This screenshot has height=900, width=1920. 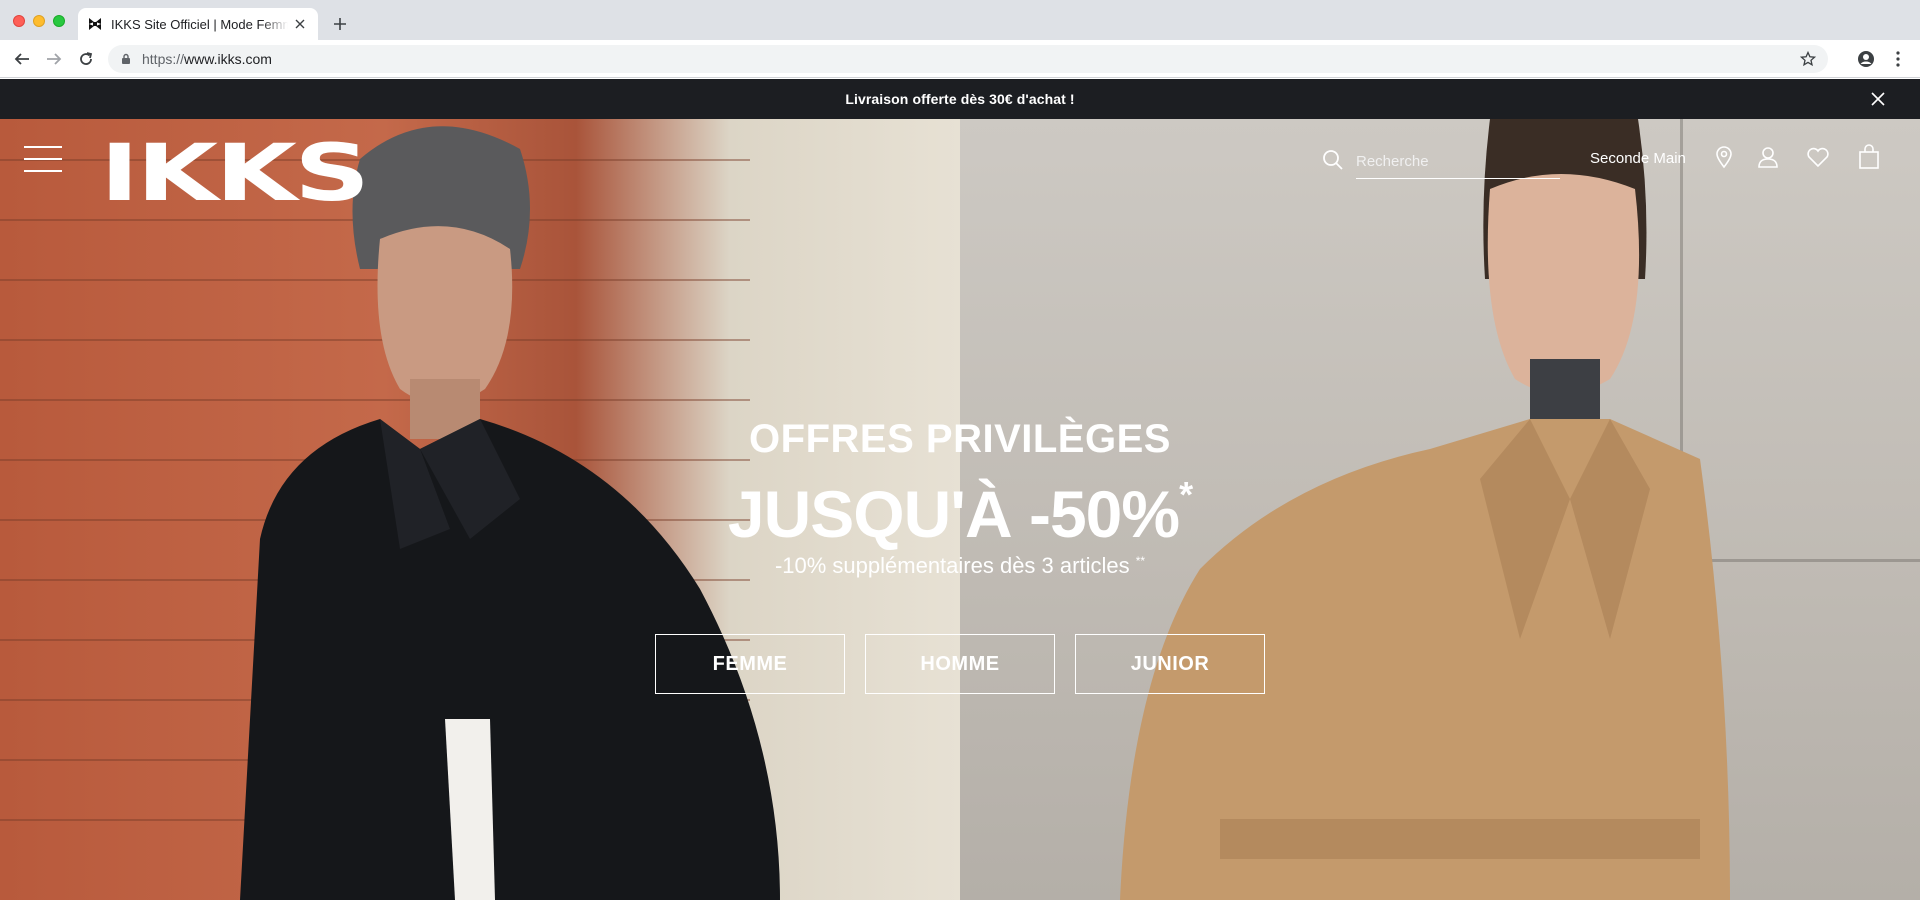 I want to click on ikks-favicon-icon, so click(x=95, y=24).